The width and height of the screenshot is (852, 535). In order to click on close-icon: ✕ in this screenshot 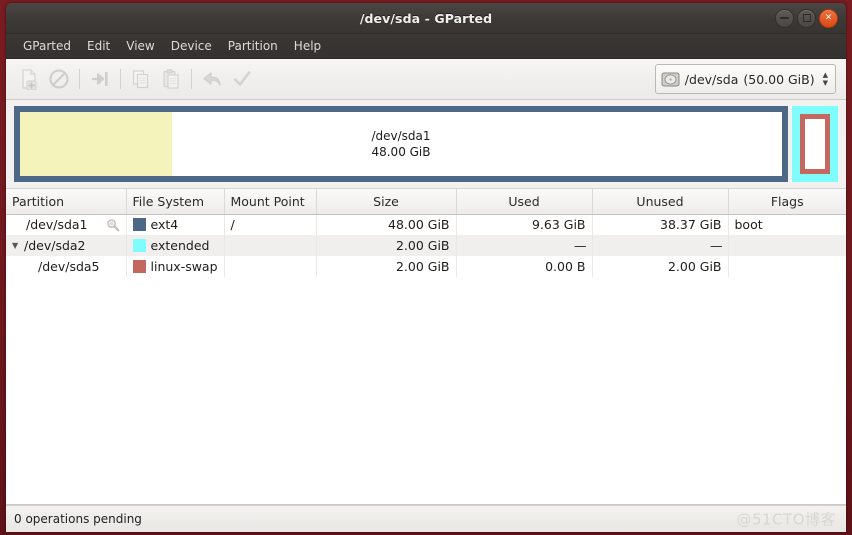, I will do `click(828, 17)`.